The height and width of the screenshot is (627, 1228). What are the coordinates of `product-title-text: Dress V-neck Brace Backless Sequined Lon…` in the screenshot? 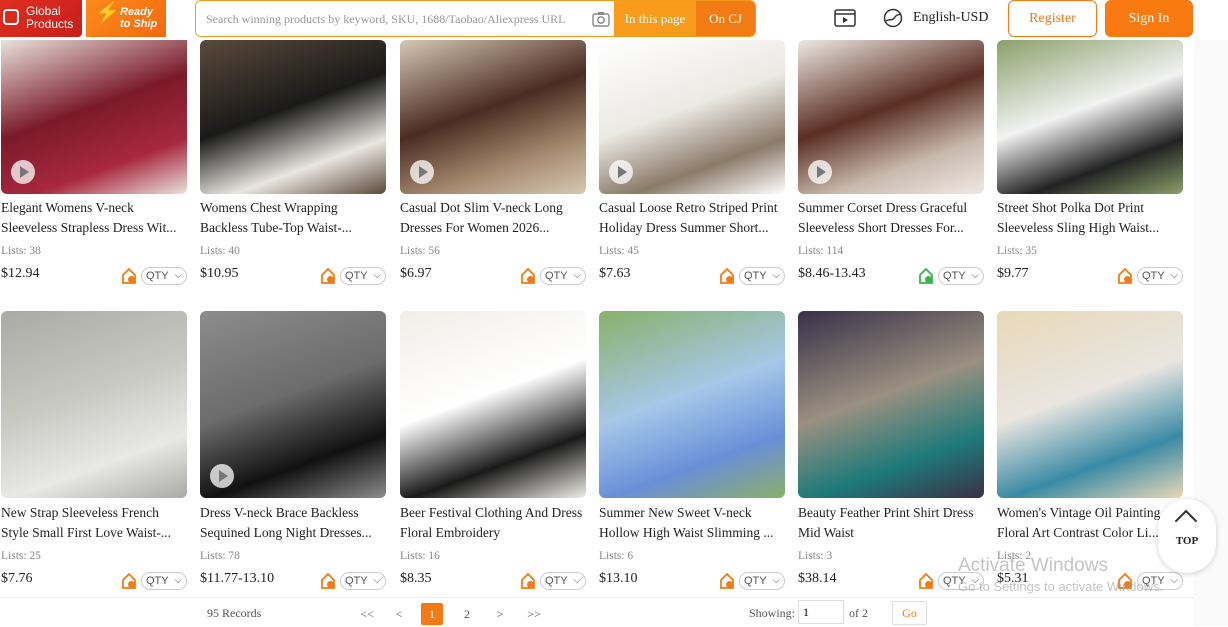 It's located at (293, 523).